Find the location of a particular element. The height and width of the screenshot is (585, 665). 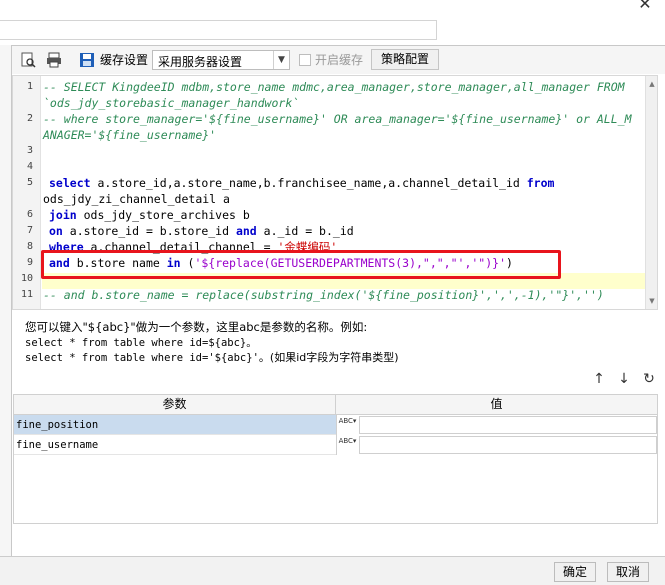

cache-settings-label: 缓存设置 is located at coordinates (124, 60).